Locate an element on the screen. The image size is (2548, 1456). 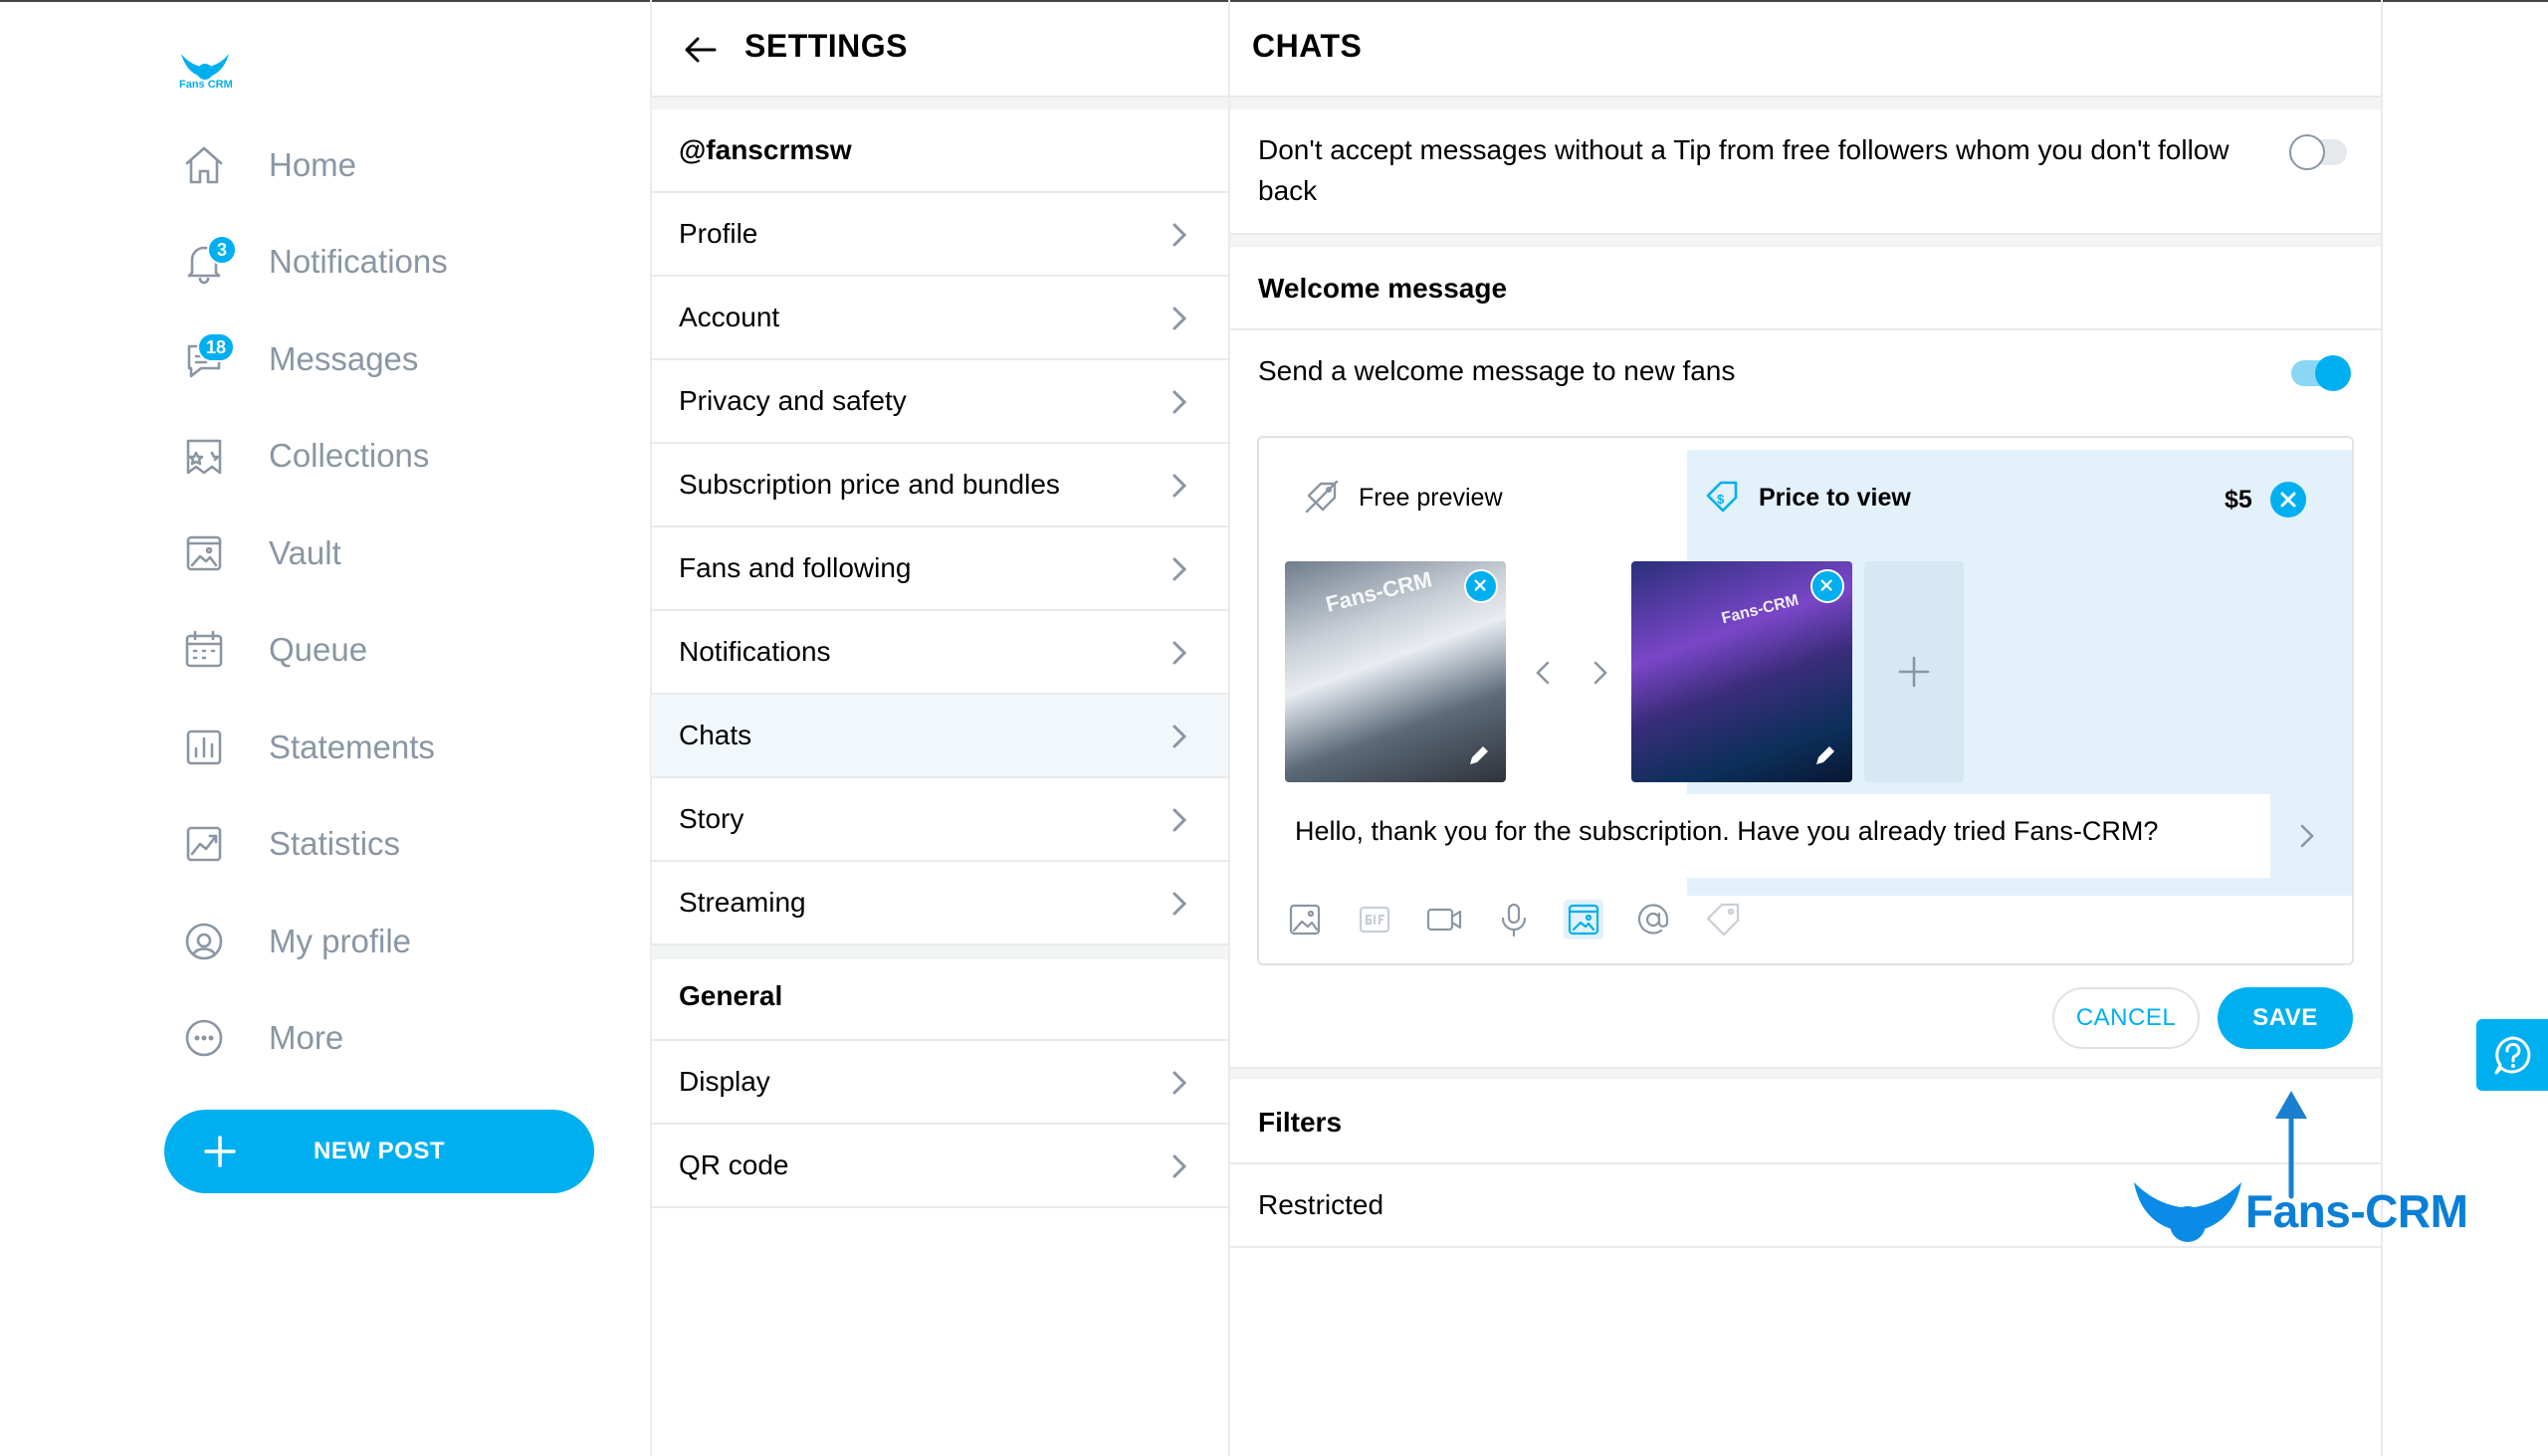
sidebar-item-collections: Collections is located at coordinates (304, 456).